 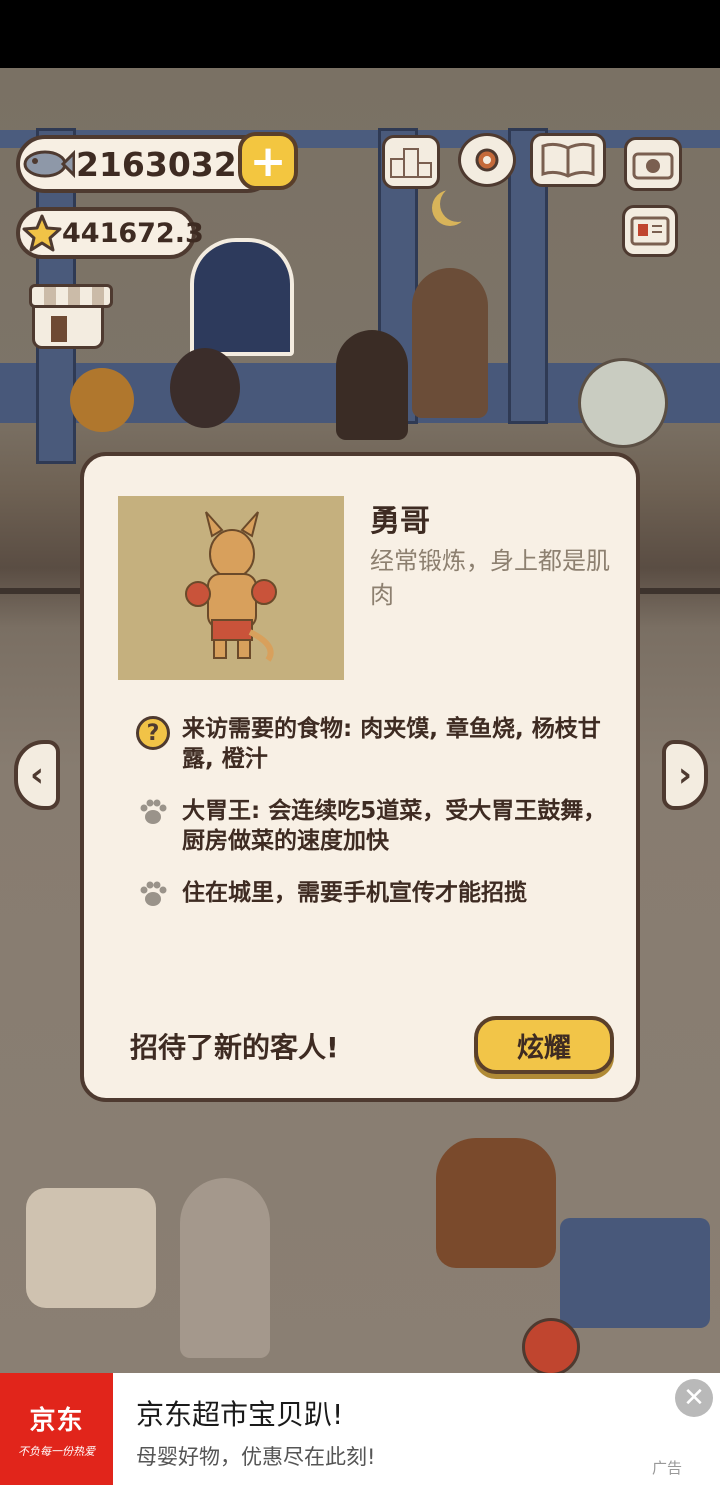 What do you see at coordinates (667, 1468) in the screenshot?
I see `ad-label: 广告` at bounding box center [667, 1468].